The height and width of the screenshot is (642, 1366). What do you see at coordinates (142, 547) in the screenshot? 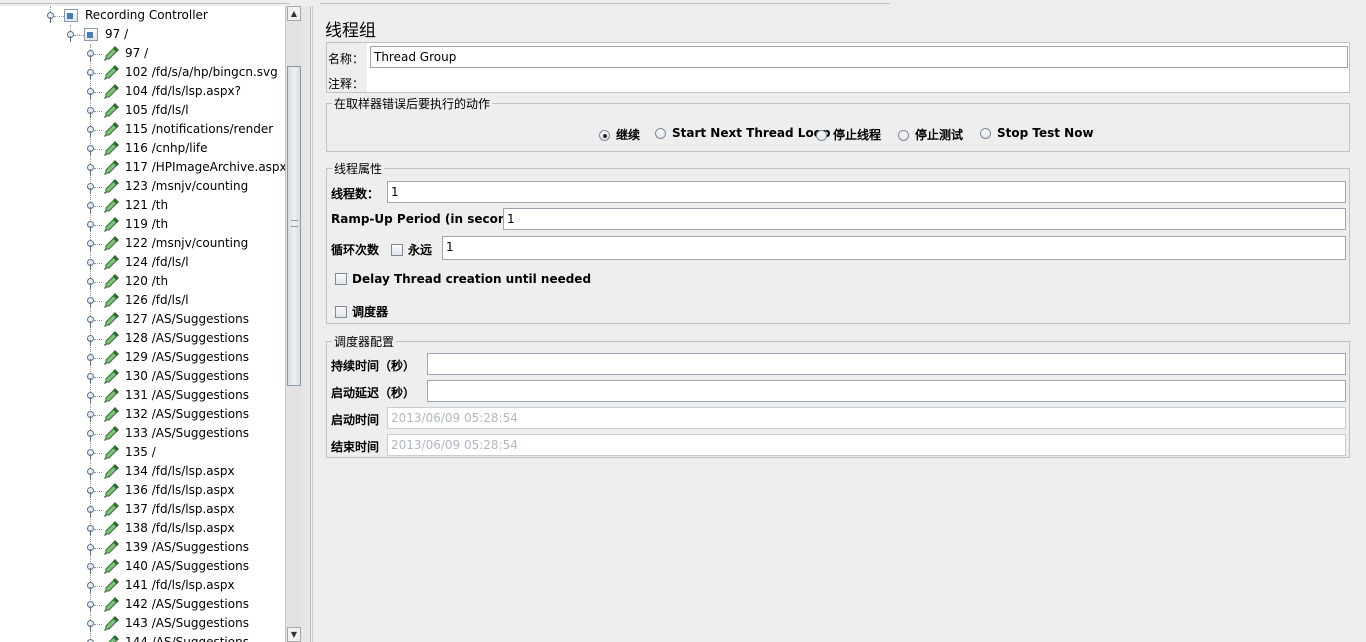
I see `tree-row-sampler: 139 /AS/Suggestions` at bounding box center [142, 547].